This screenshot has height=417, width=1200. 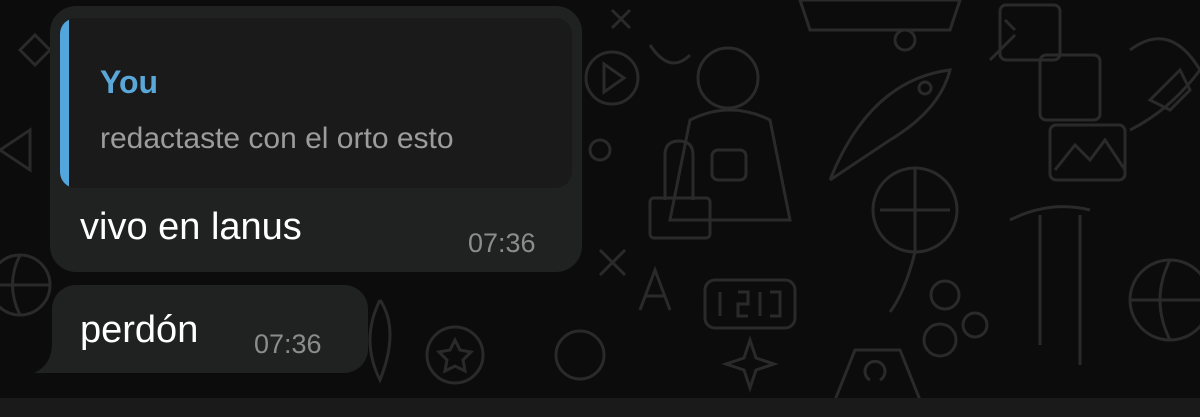 I want to click on doodle-hat, so click(x=877, y=374).